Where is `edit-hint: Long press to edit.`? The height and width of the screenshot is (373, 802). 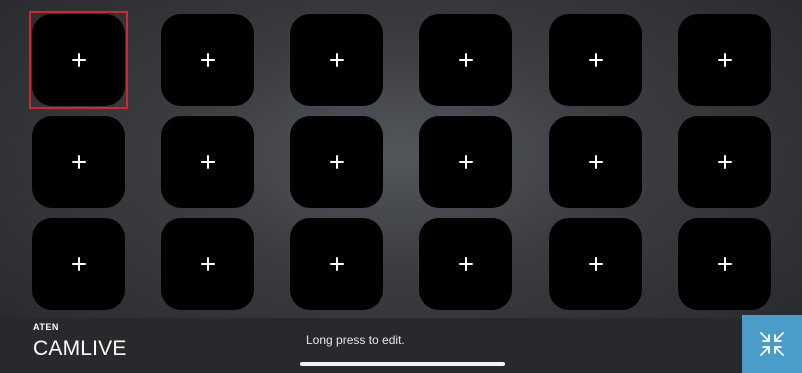
edit-hint: Long press to edit. is located at coordinates (355, 340).